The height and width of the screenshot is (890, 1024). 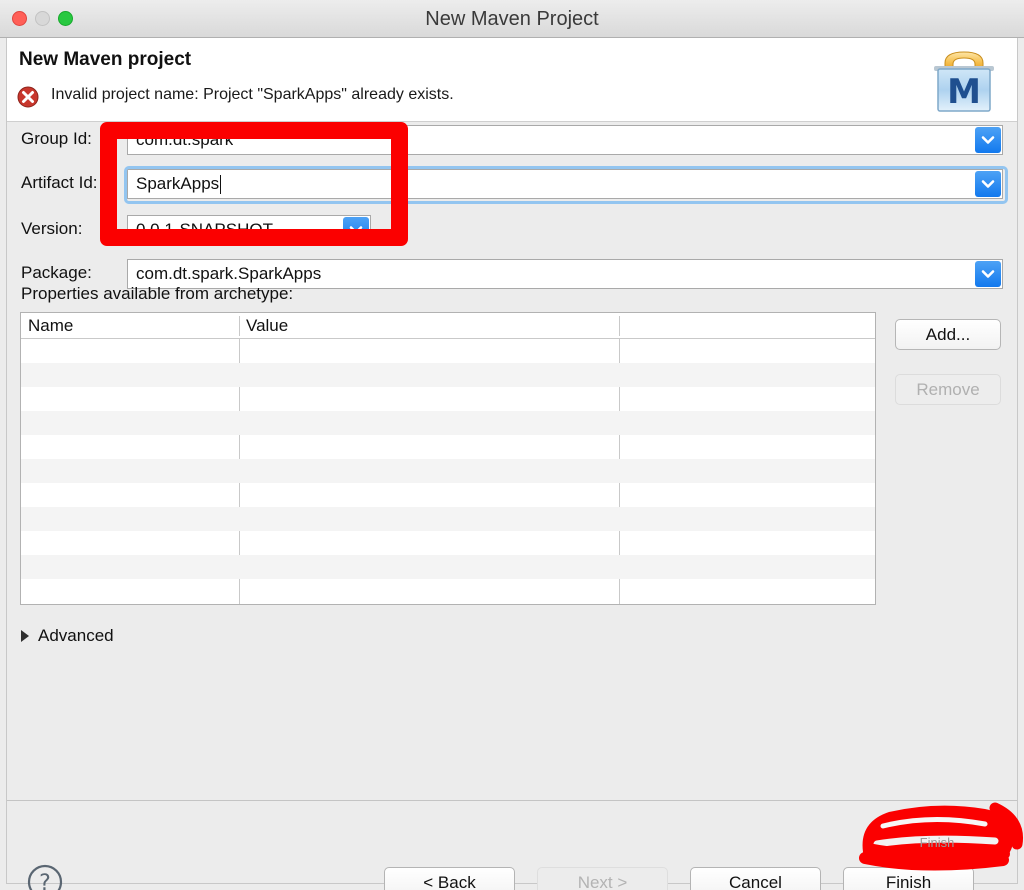 I want to click on help-question-icon: ?, so click(x=45, y=876).